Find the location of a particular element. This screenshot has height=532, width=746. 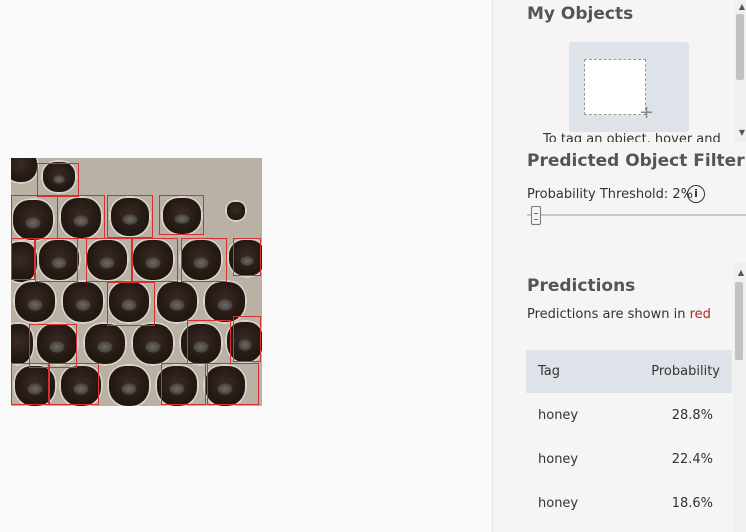

tag-hint-text: To tag an object, hover and is located at coordinates (632, 137).